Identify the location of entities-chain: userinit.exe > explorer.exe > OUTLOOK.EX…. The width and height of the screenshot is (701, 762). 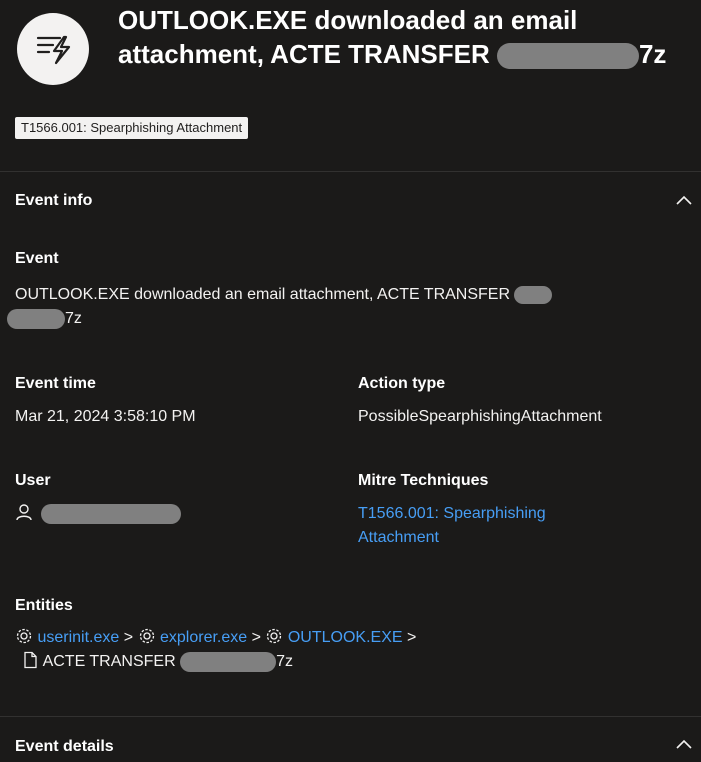
(355, 650).